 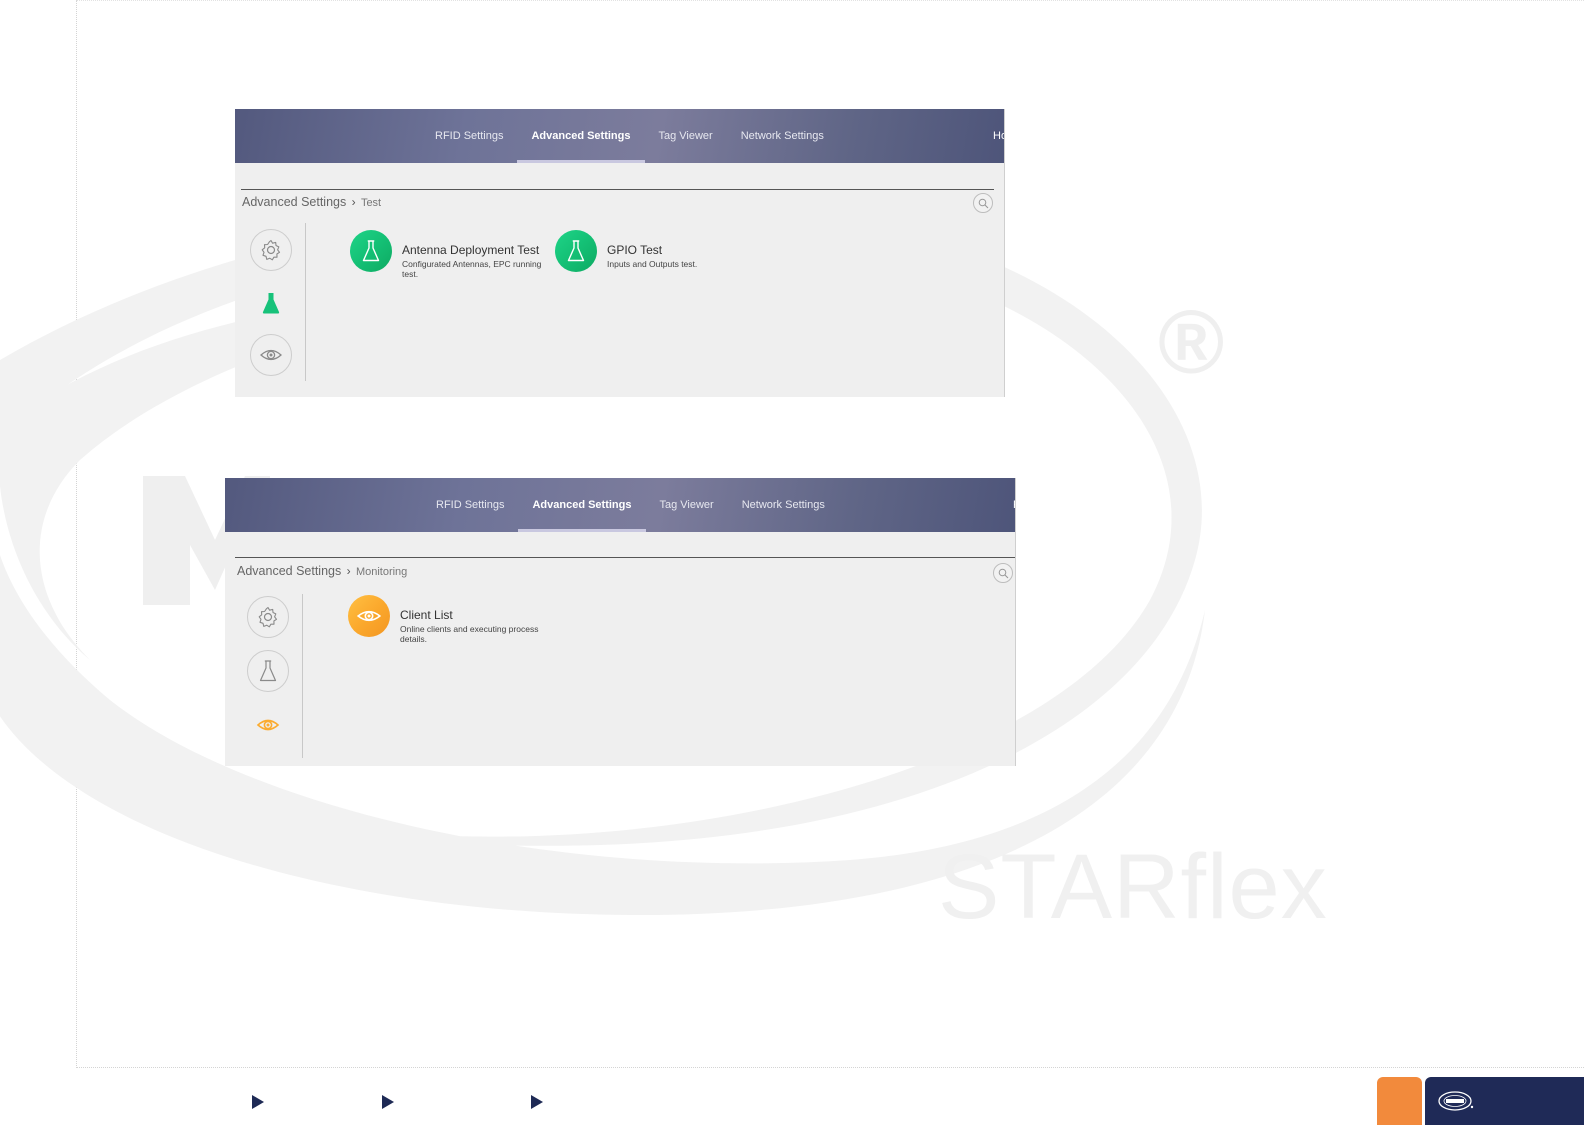 What do you see at coordinates (1456, 1101) in the screenshot?
I see `mojix-logo` at bounding box center [1456, 1101].